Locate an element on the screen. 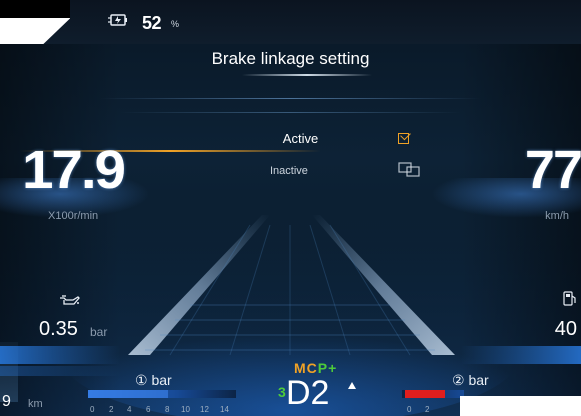  up-arrow-icon is located at coordinates (352, 385).